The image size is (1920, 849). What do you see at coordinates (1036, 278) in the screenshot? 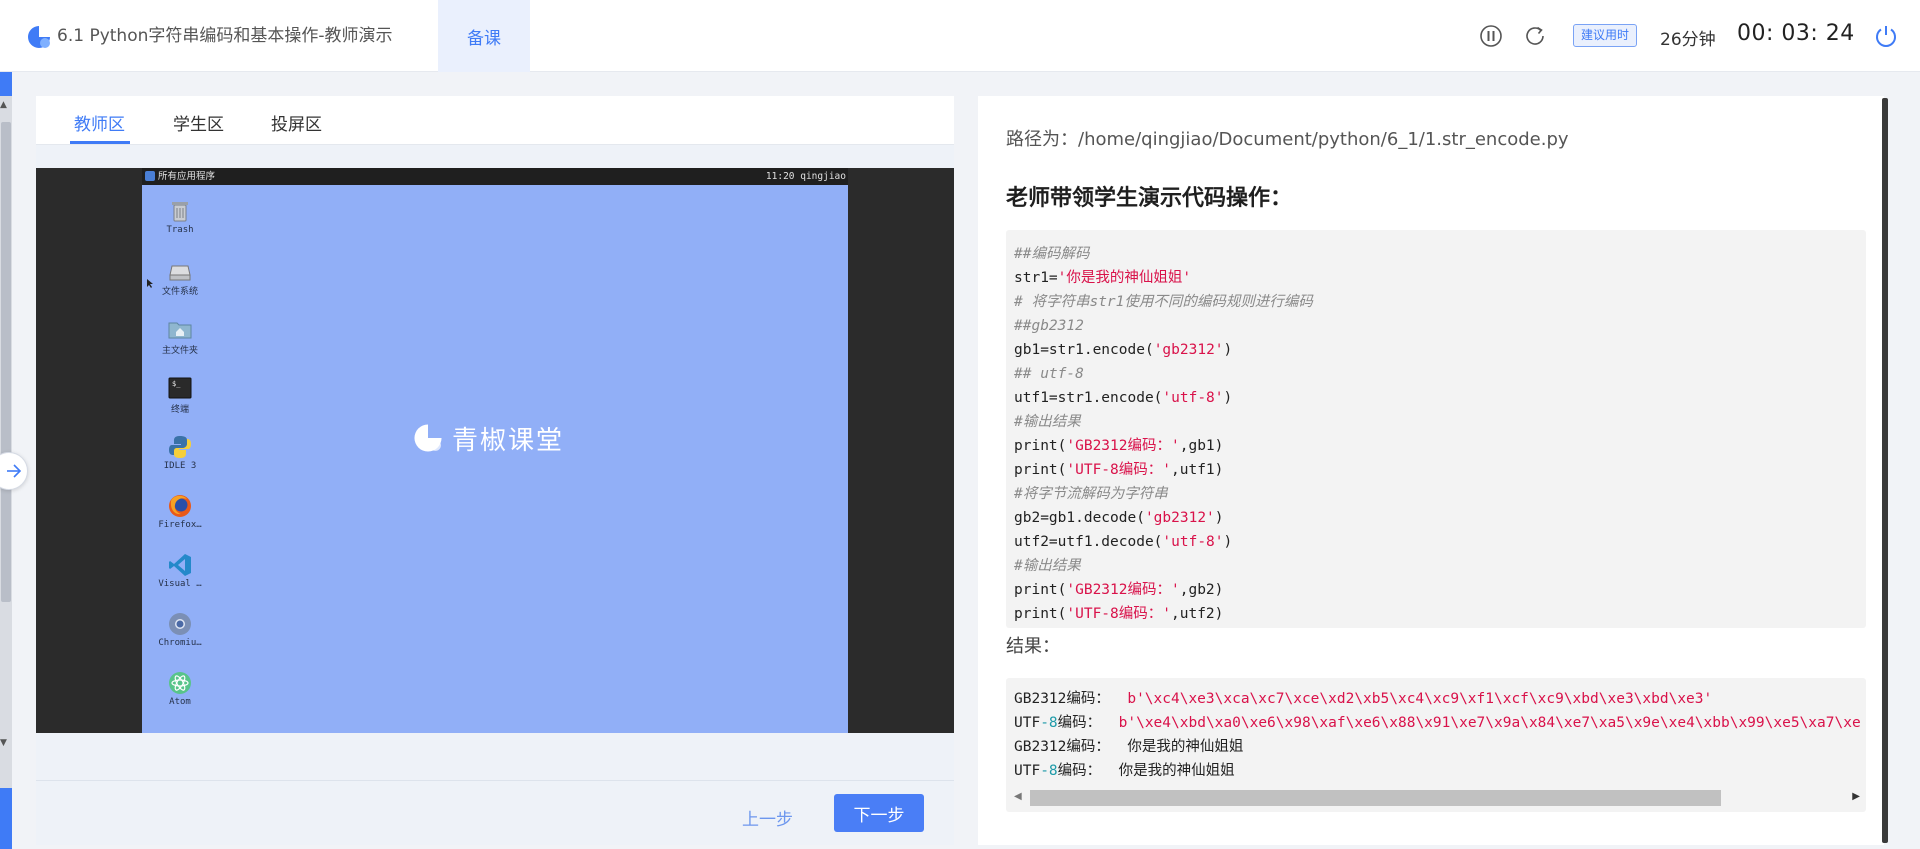
I see `code-token: str1=` at bounding box center [1036, 278].